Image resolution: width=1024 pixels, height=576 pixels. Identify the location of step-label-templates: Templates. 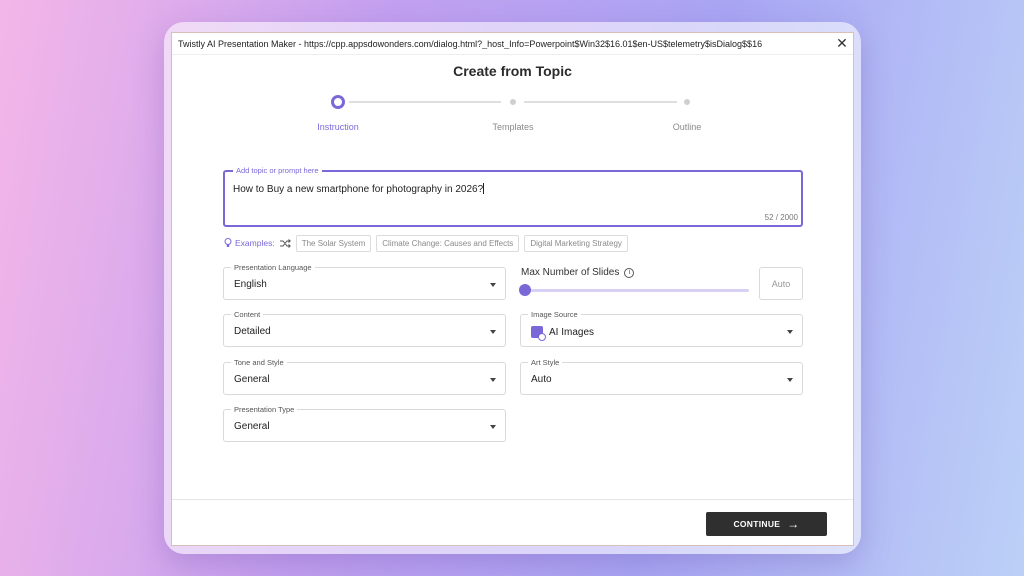
(512, 127).